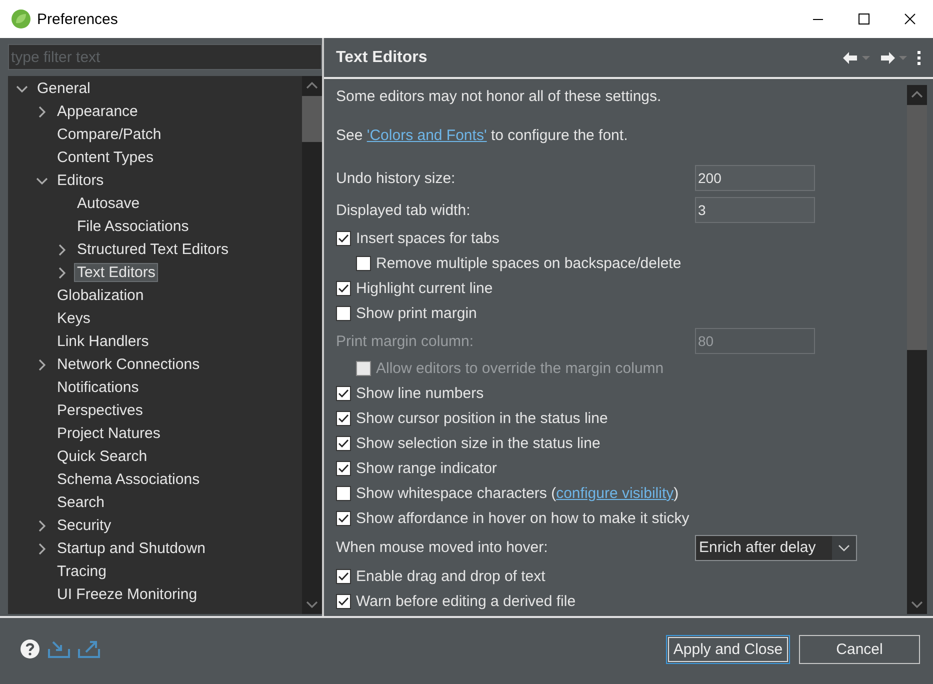 The image size is (933, 684). What do you see at coordinates (133, 226) in the screenshot?
I see `tree-item: File Associations` at bounding box center [133, 226].